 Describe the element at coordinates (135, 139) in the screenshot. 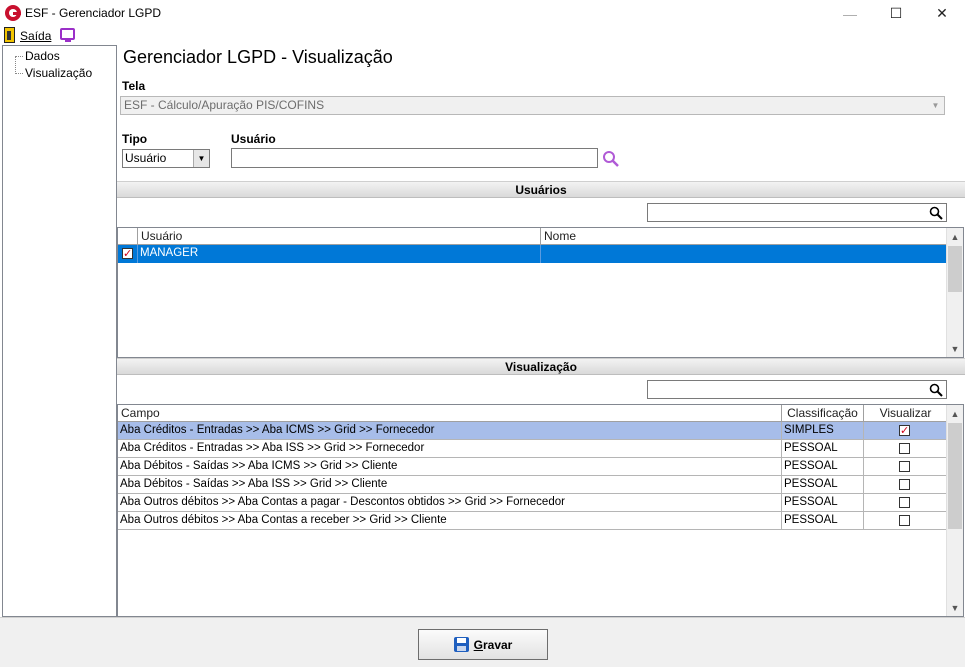

I see `tipo-label: Tipo` at that location.